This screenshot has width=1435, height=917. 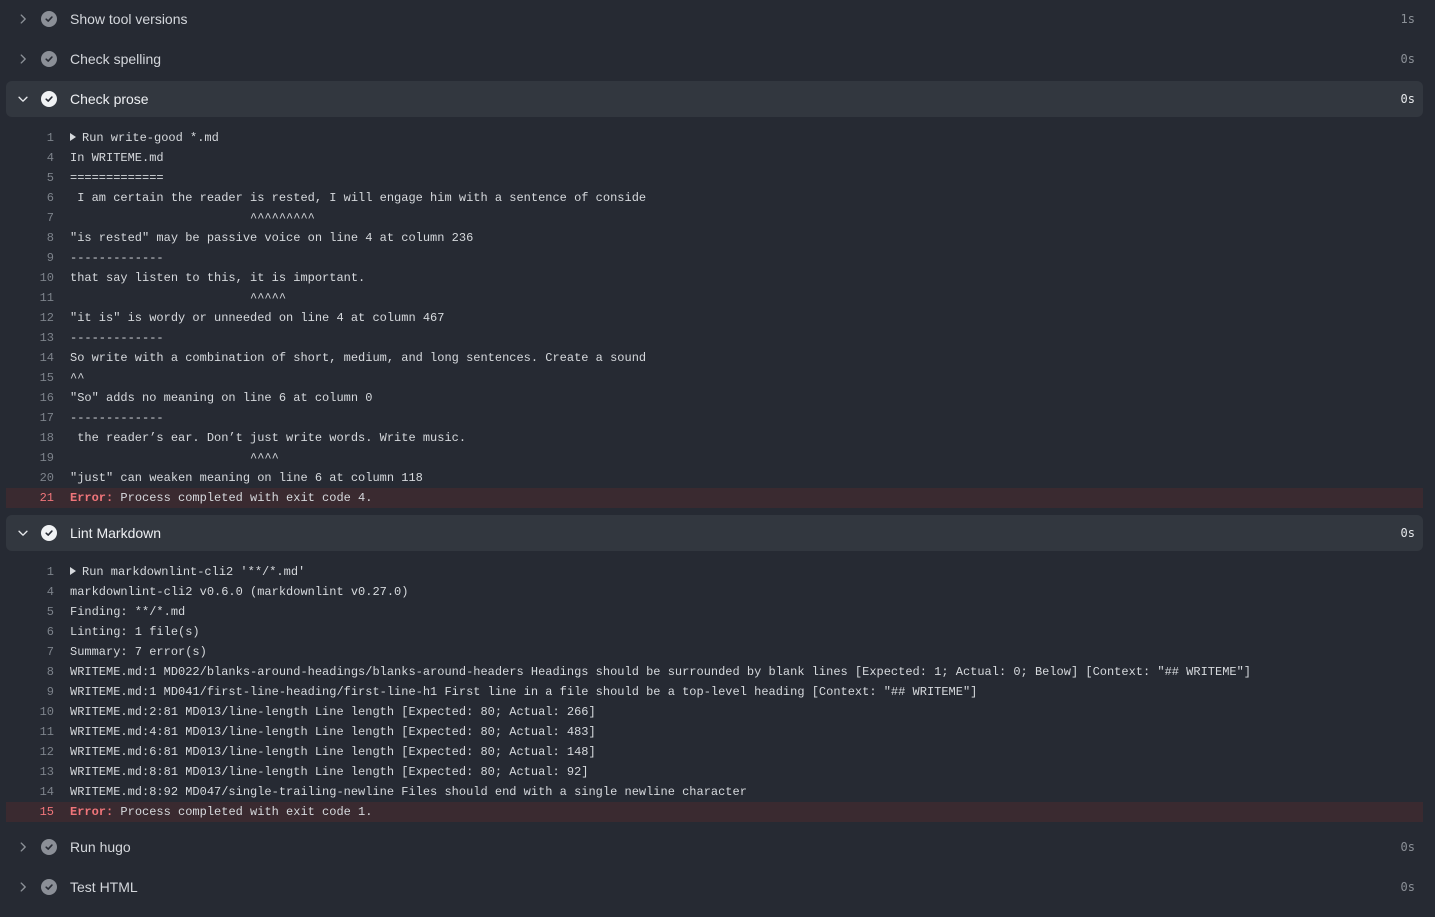 I want to click on step-title: Check spelling, so click(x=116, y=59).